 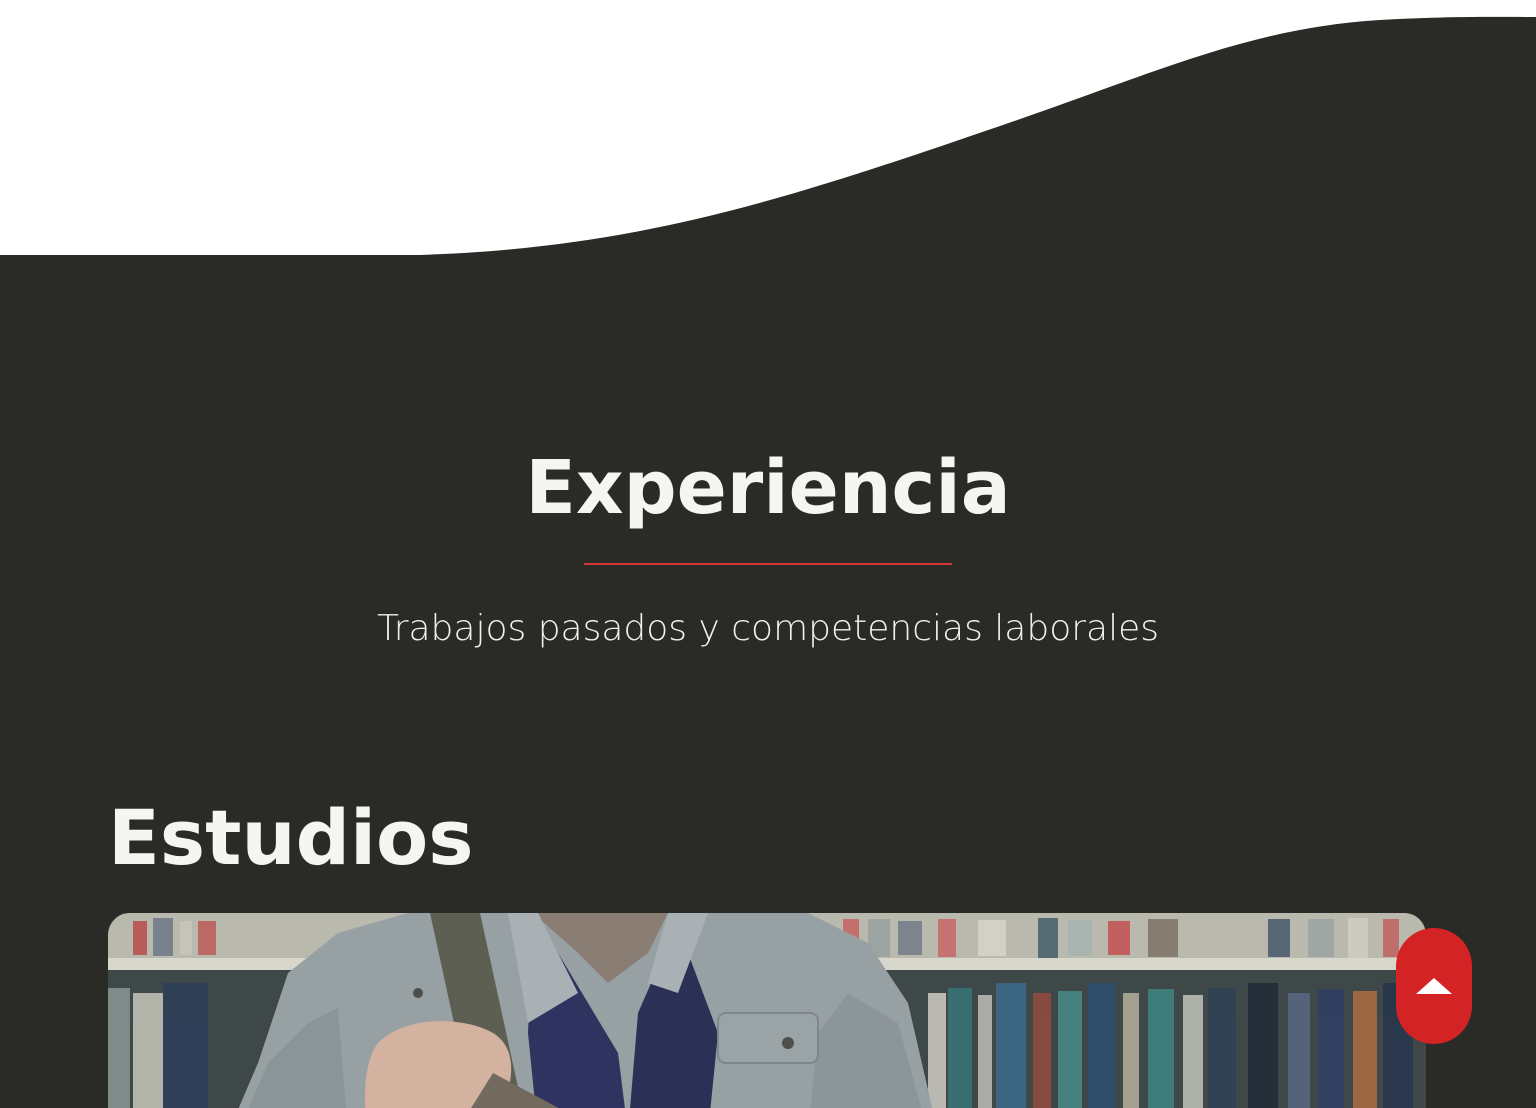 I want to click on section-heading: Experiencia, so click(x=768, y=488).